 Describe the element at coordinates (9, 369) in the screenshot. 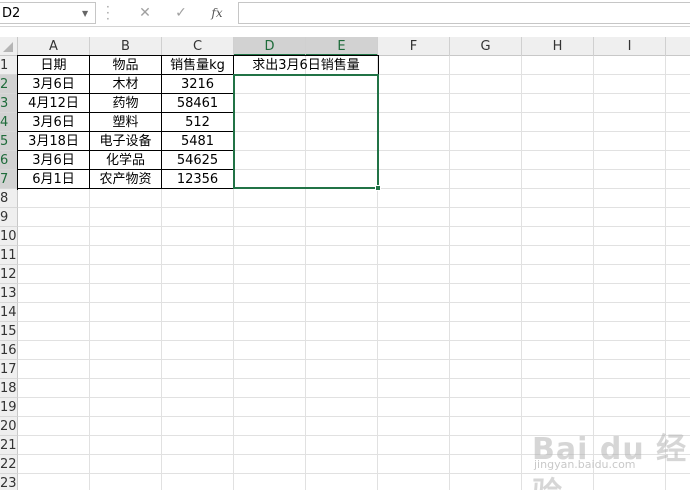

I see `row-header-17: 17` at that location.